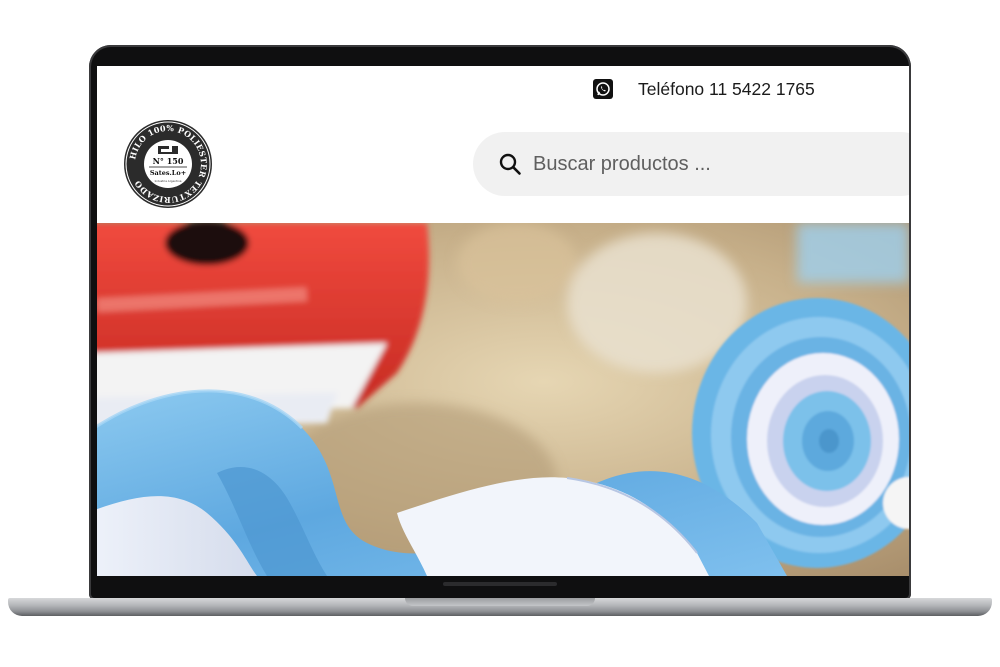  Describe the element at coordinates (168, 173) in the screenshot. I see `logo-brand: Sates.Lo+` at that location.